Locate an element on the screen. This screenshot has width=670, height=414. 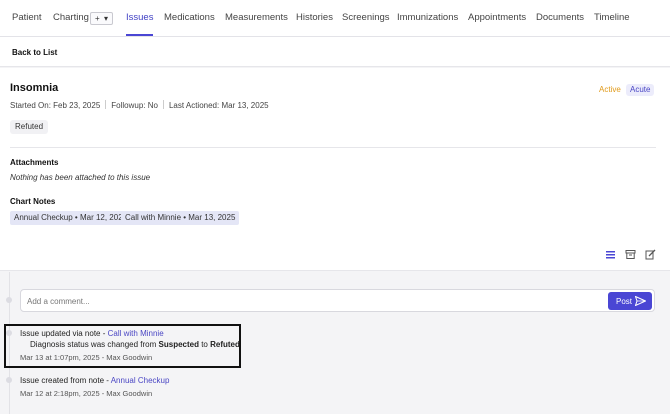
chart-note-chip: Call with Minnie • Mar 13, 2025 is located at coordinates (180, 218).